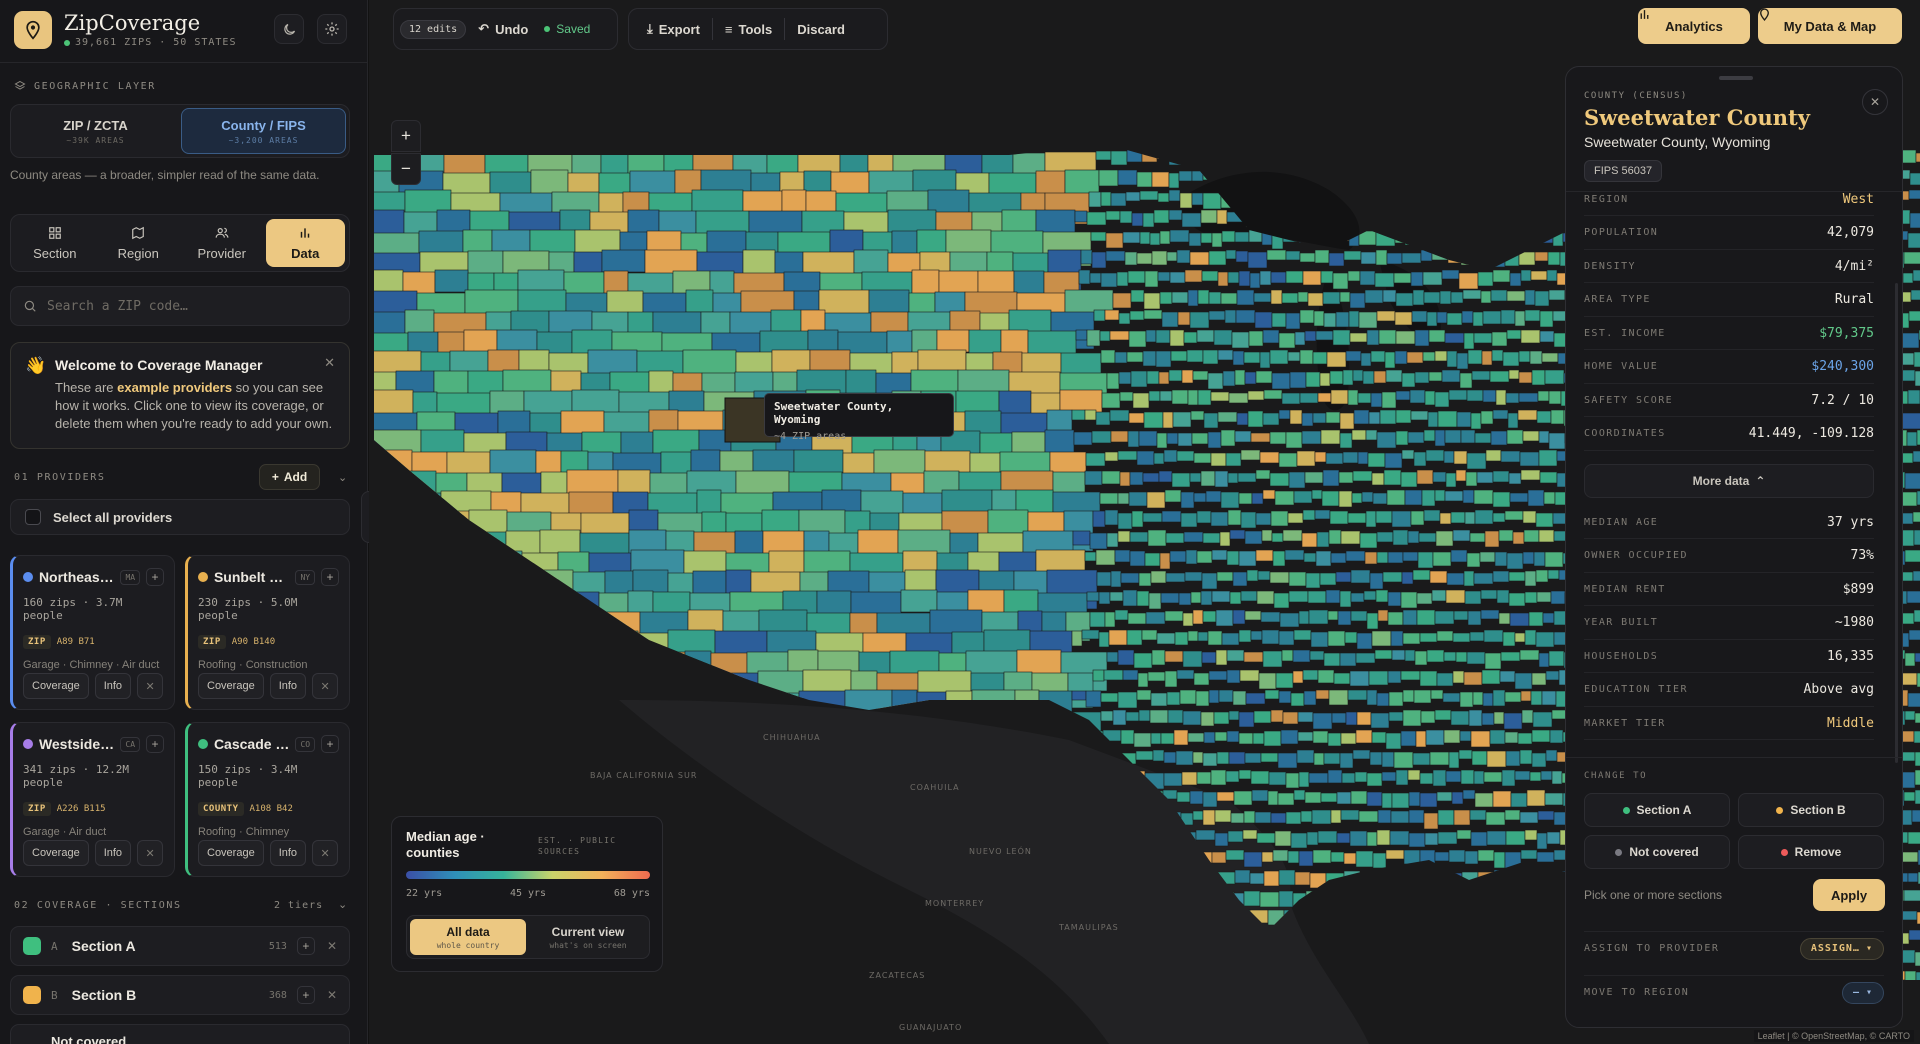 The height and width of the screenshot is (1044, 1920). I want to click on assign-provider-select: ASSIGN… ▾, so click(1841, 948).